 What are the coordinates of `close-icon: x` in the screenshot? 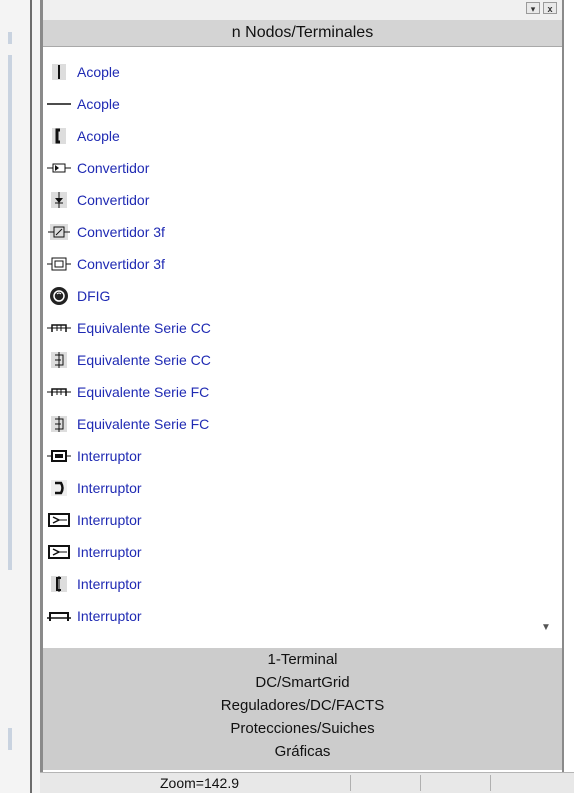 It's located at (550, 8).